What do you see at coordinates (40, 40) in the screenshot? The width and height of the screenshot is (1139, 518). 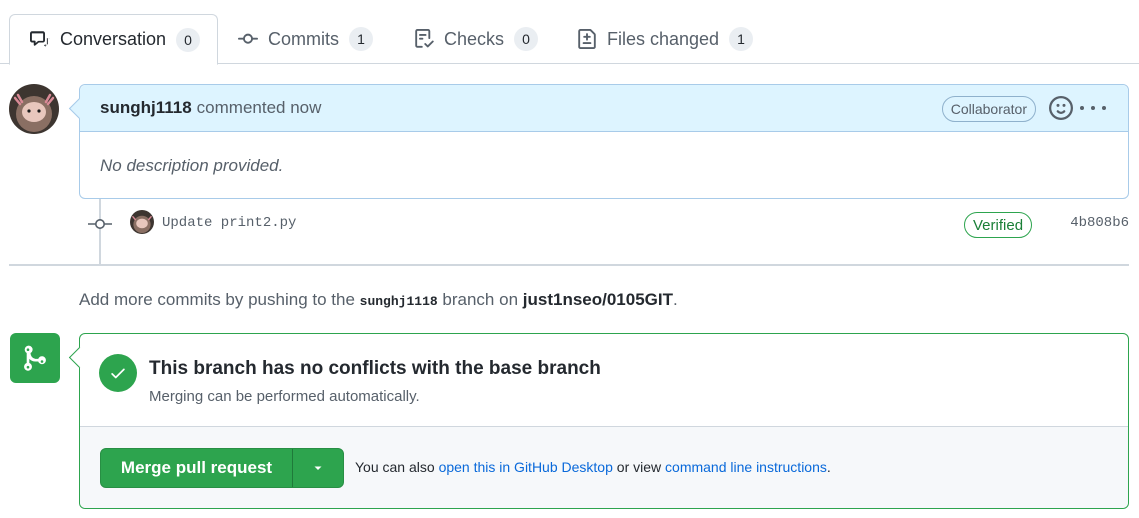 I see `comment-discussion-icon` at bounding box center [40, 40].